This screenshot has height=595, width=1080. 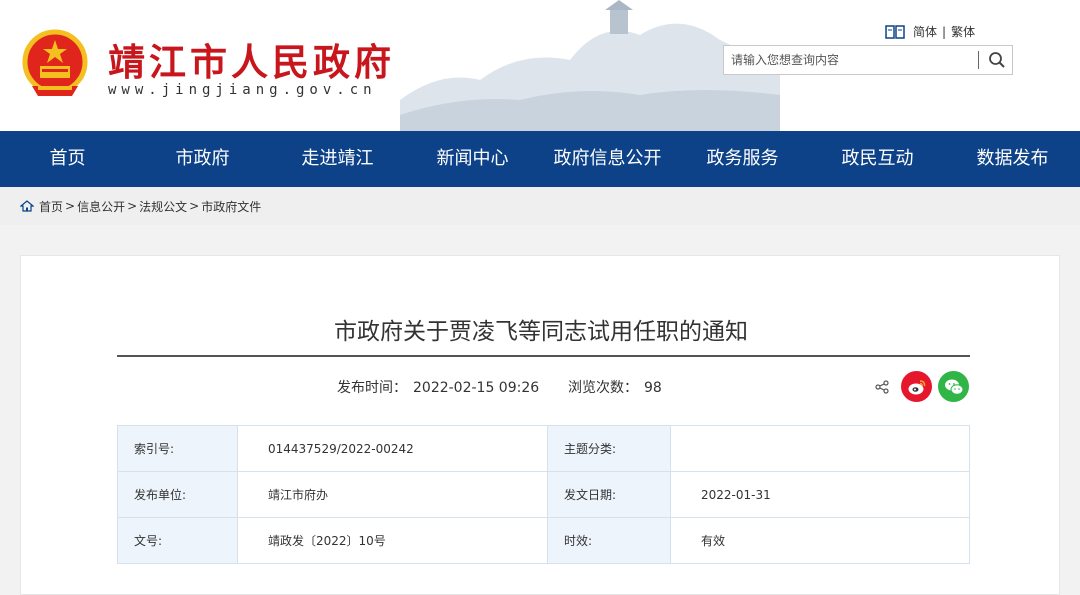 What do you see at coordinates (882, 386) in the screenshot?
I see `share-icon` at bounding box center [882, 386].